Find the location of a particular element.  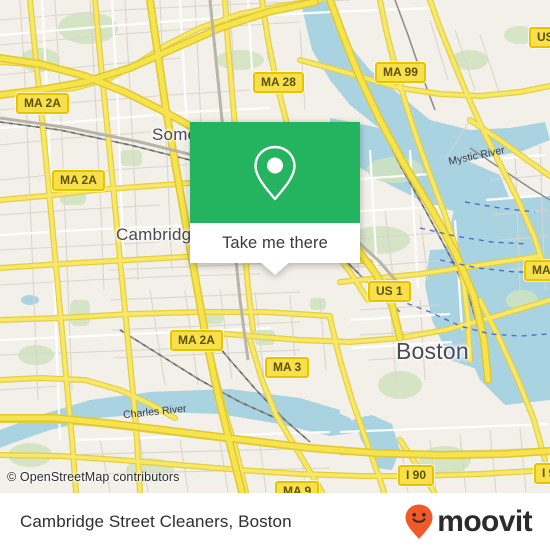

shield-ma-9: MA 9 is located at coordinates (297, 487).